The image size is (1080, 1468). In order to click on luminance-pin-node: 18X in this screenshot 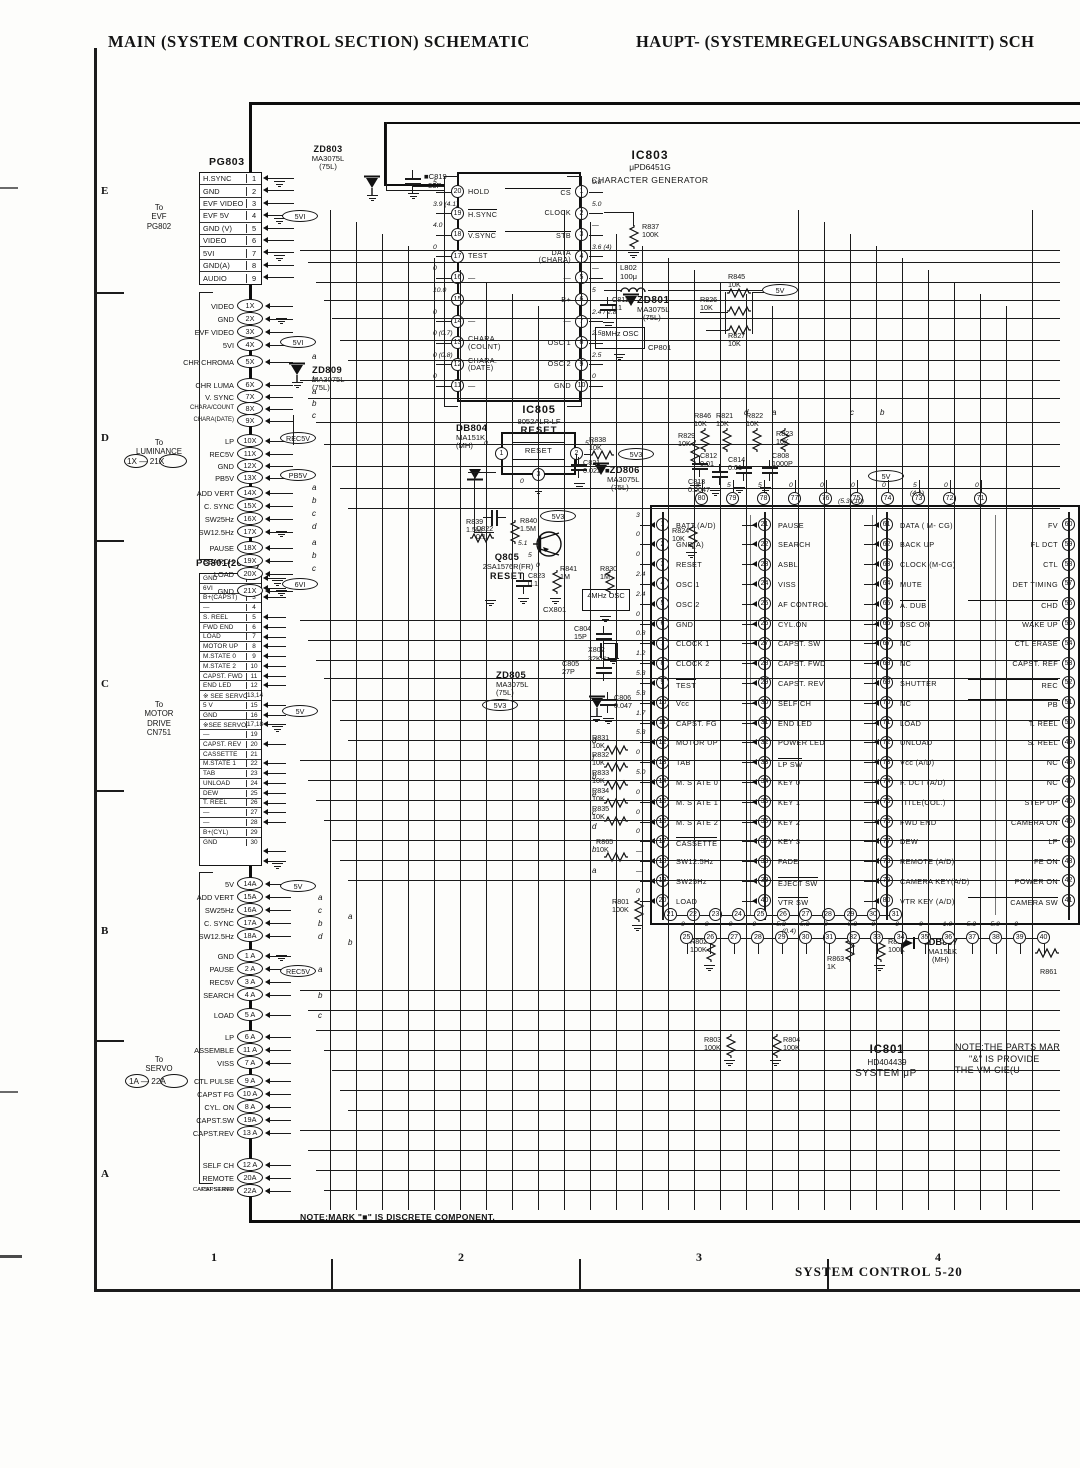, I will do `click(250, 547)`.